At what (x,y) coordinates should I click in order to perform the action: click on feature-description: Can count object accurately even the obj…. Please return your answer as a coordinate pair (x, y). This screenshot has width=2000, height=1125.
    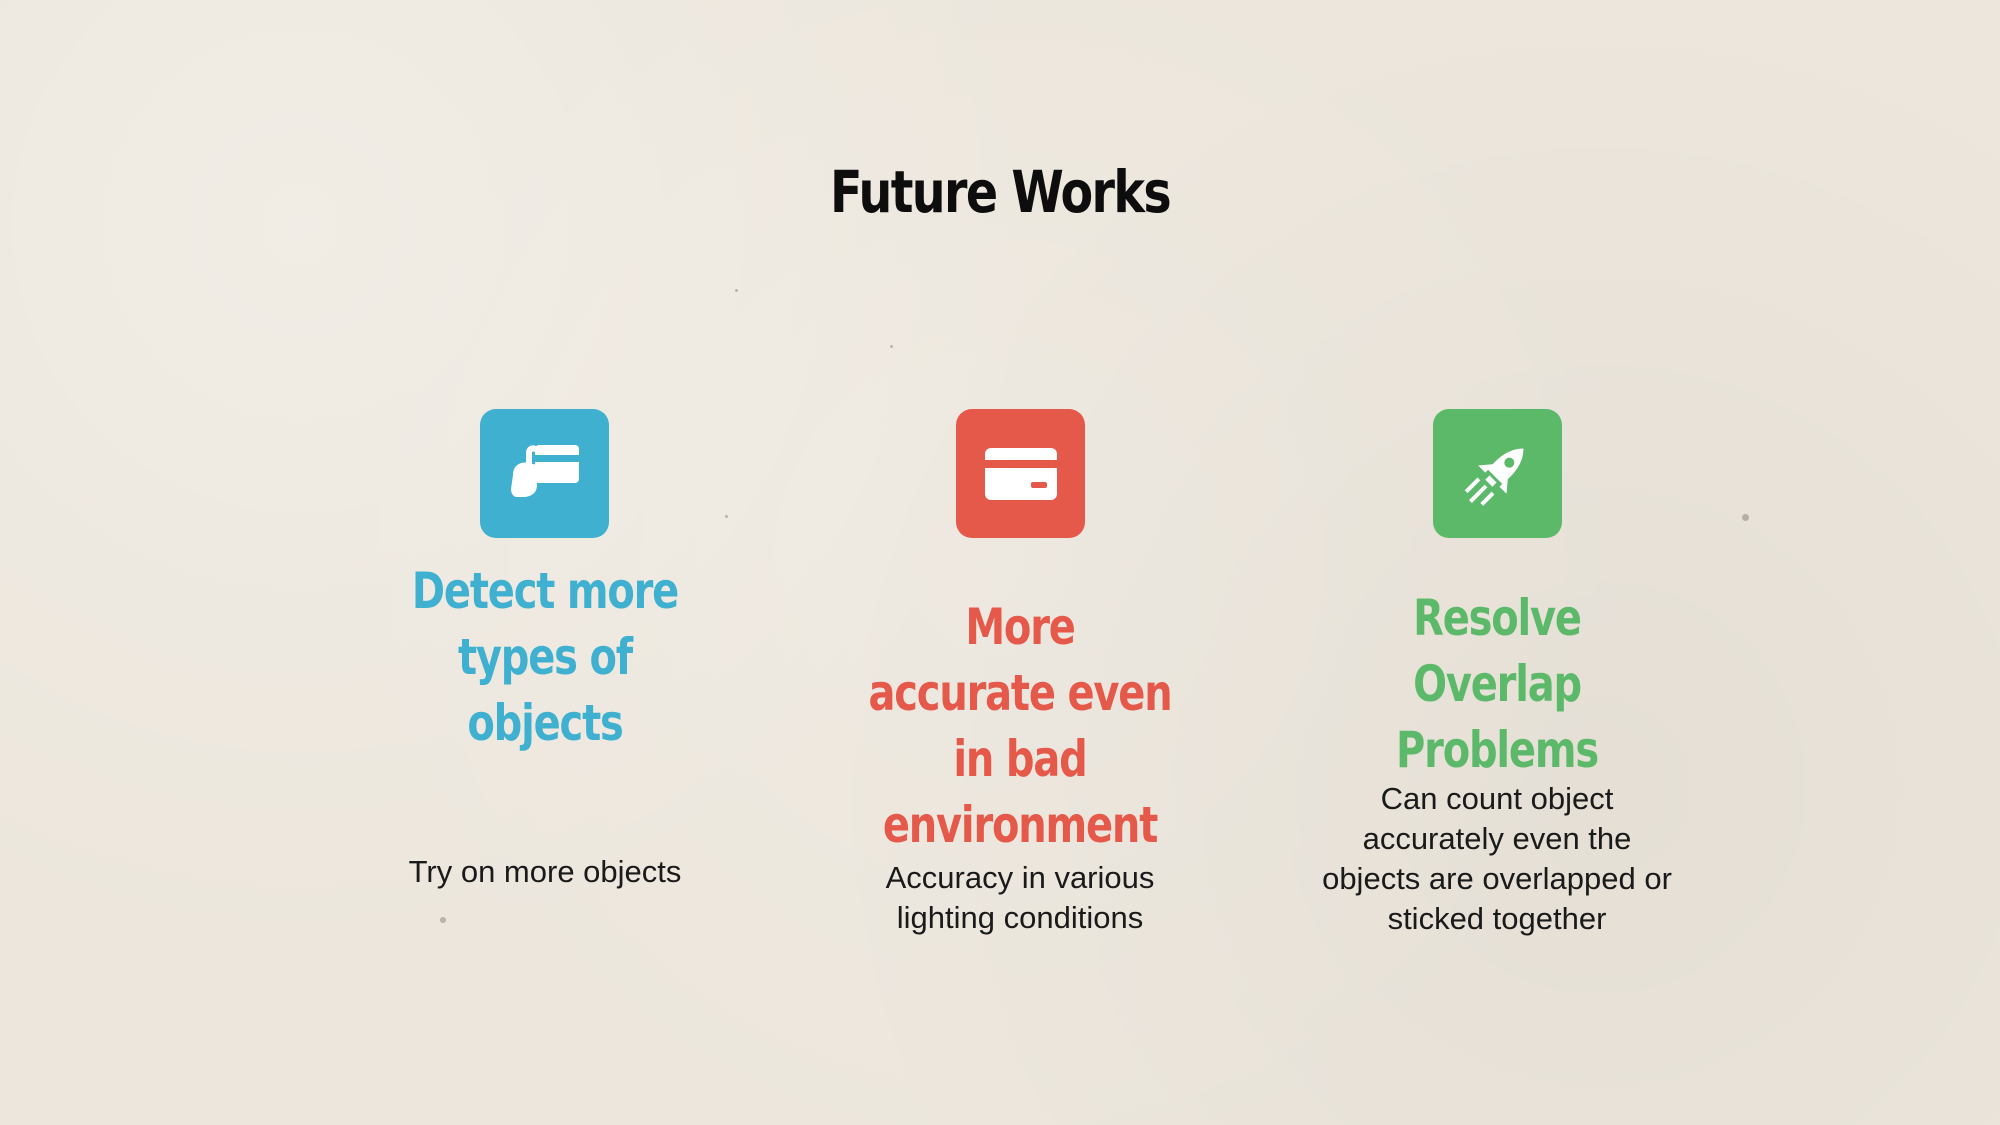
    Looking at the image, I should click on (1497, 858).